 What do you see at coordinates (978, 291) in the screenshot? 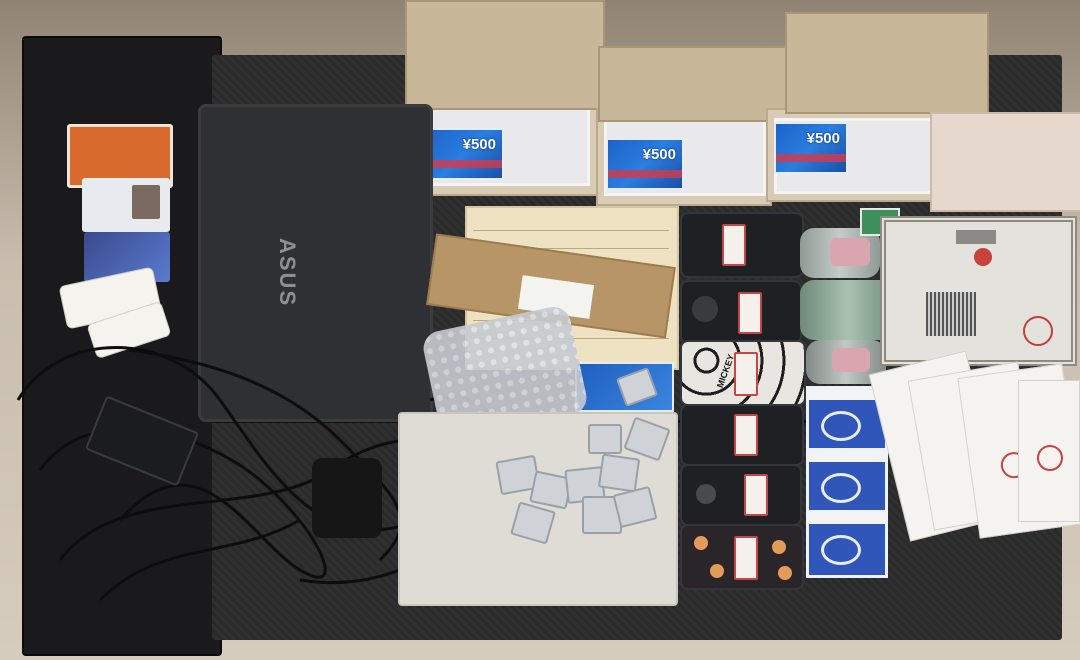
I see `business-license` at bounding box center [978, 291].